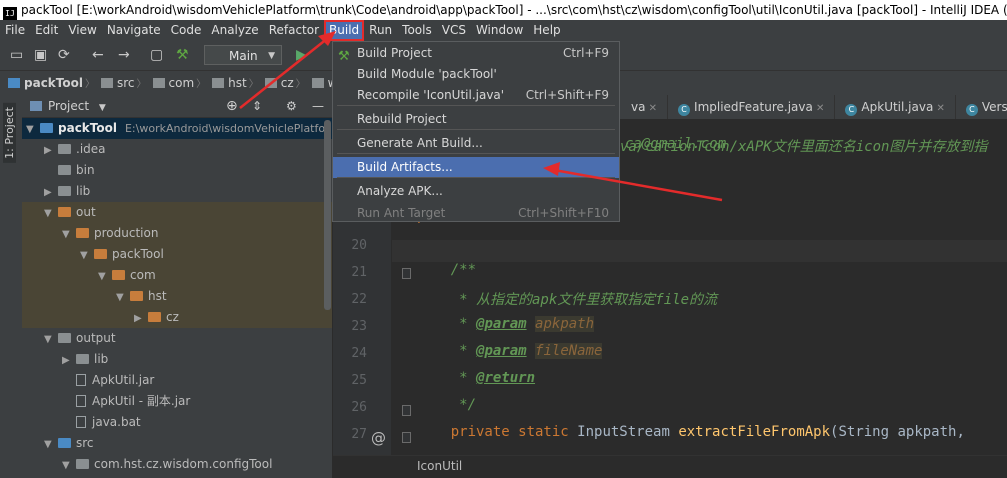 This screenshot has height=478, width=1007. Describe the element at coordinates (177, 254) in the screenshot. I see `tree-item: ▼ packTool` at that location.